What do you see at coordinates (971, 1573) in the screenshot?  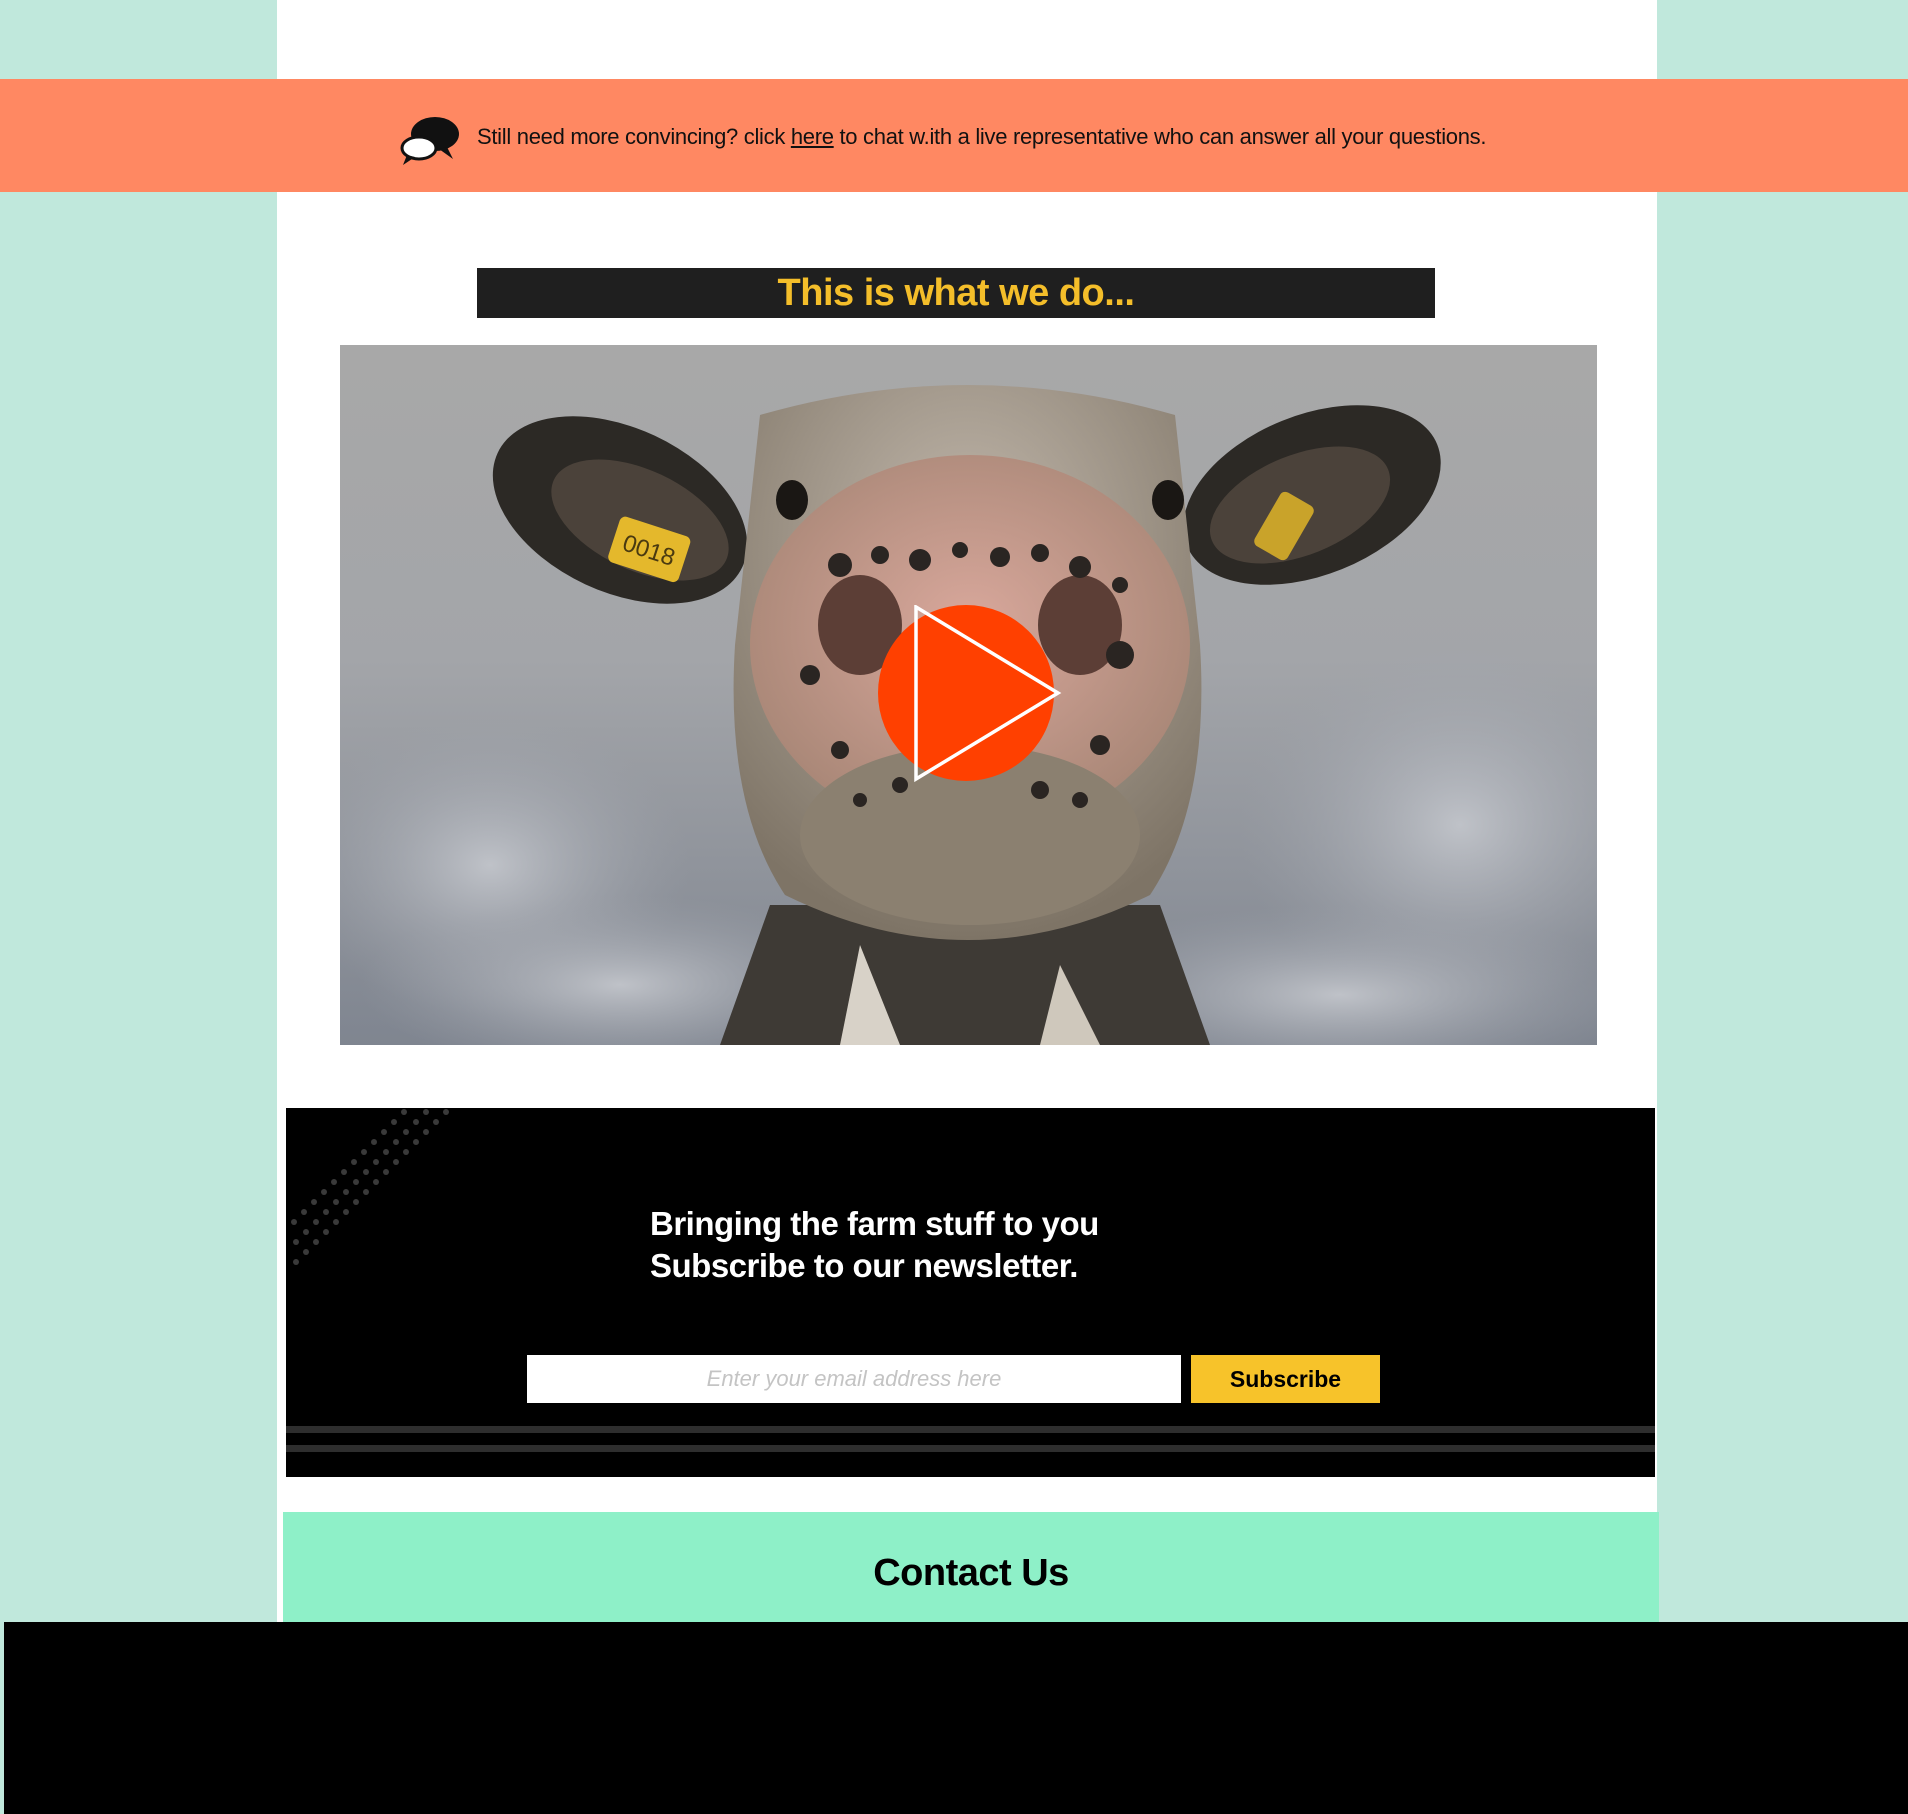 I see `contact-title: Contact Us` at bounding box center [971, 1573].